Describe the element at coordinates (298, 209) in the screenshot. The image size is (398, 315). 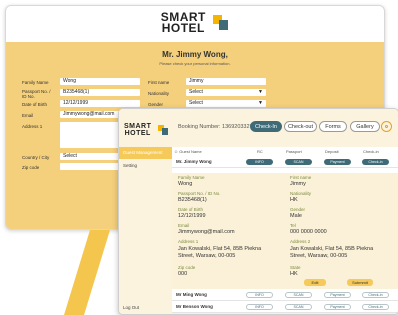
I see `detail-gender-label: Gender` at that location.